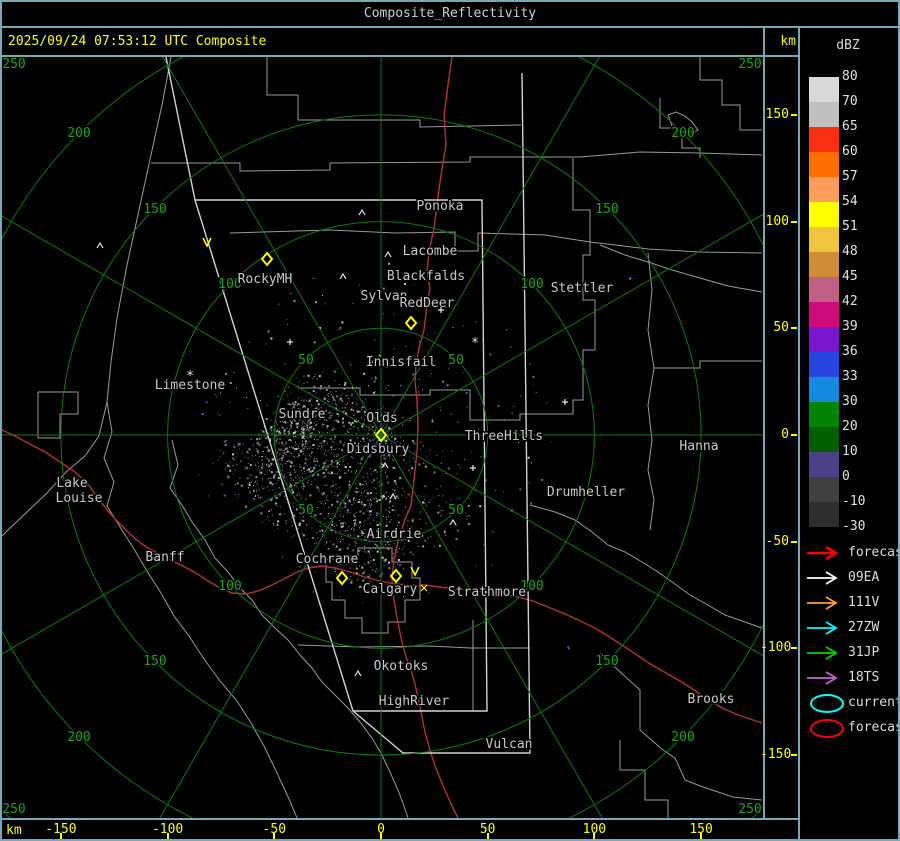  Describe the element at coordinates (848, 45) in the screenshot. I see `scale-title: dBZ` at that location.